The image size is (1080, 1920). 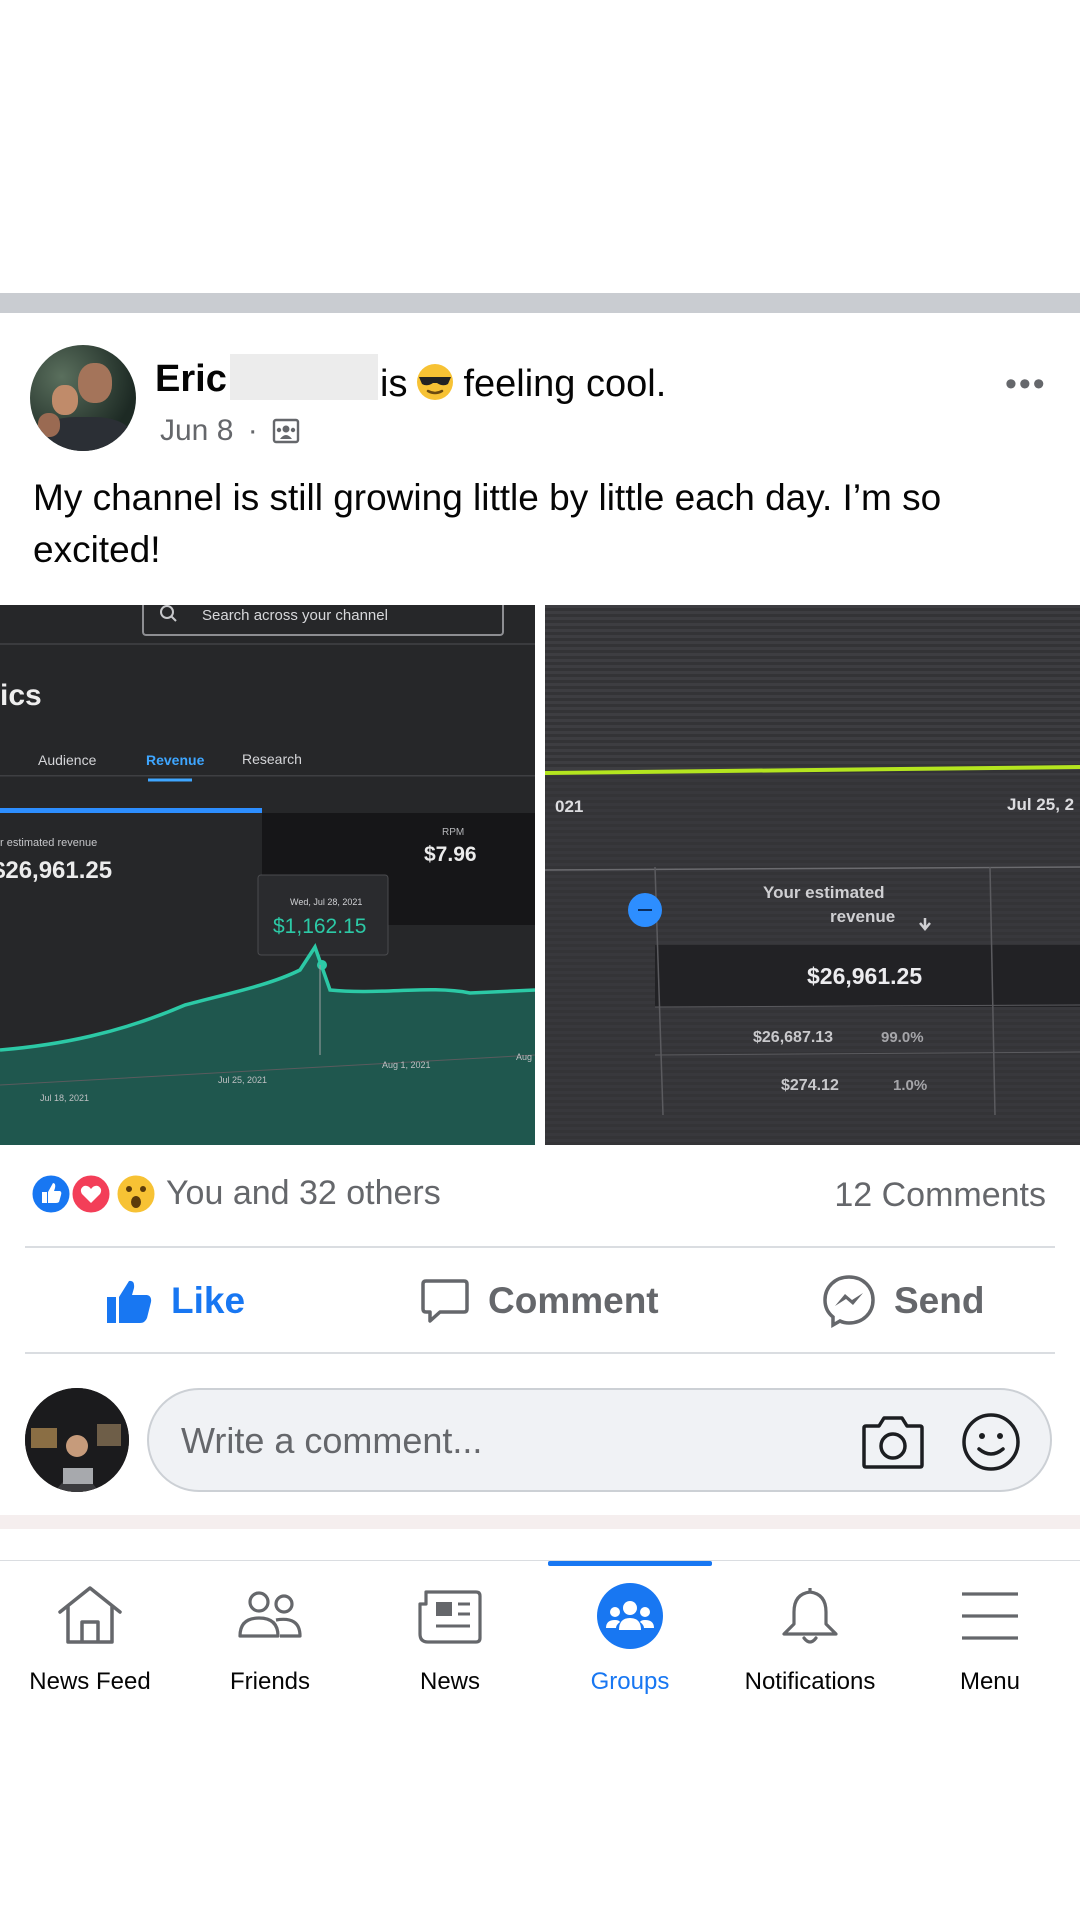 I want to click on table-top-right: Jul 25, 2, so click(x=1041, y=804).